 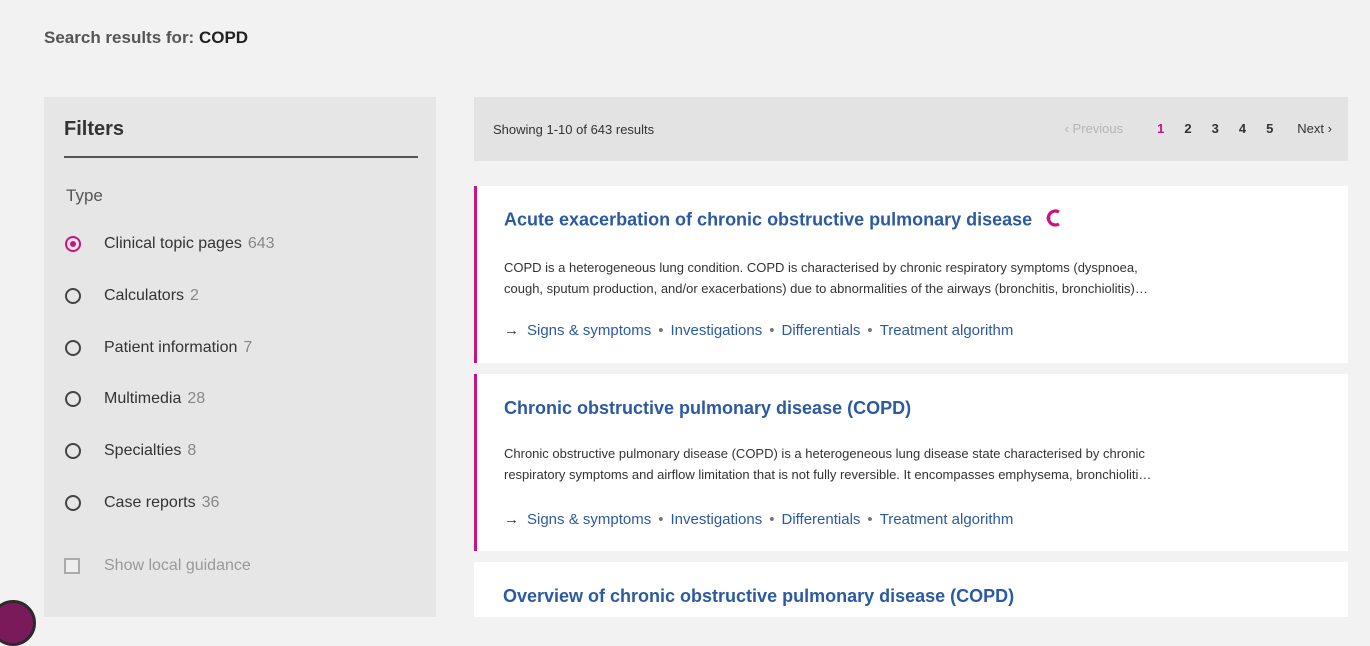 I want to click on condition-badge-icon, so click(x=1053, y=220).